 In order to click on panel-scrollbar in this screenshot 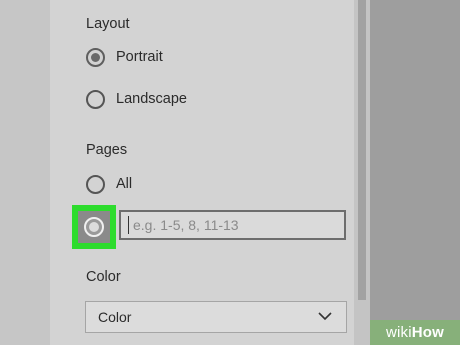, I will do `click(362, 172)`.